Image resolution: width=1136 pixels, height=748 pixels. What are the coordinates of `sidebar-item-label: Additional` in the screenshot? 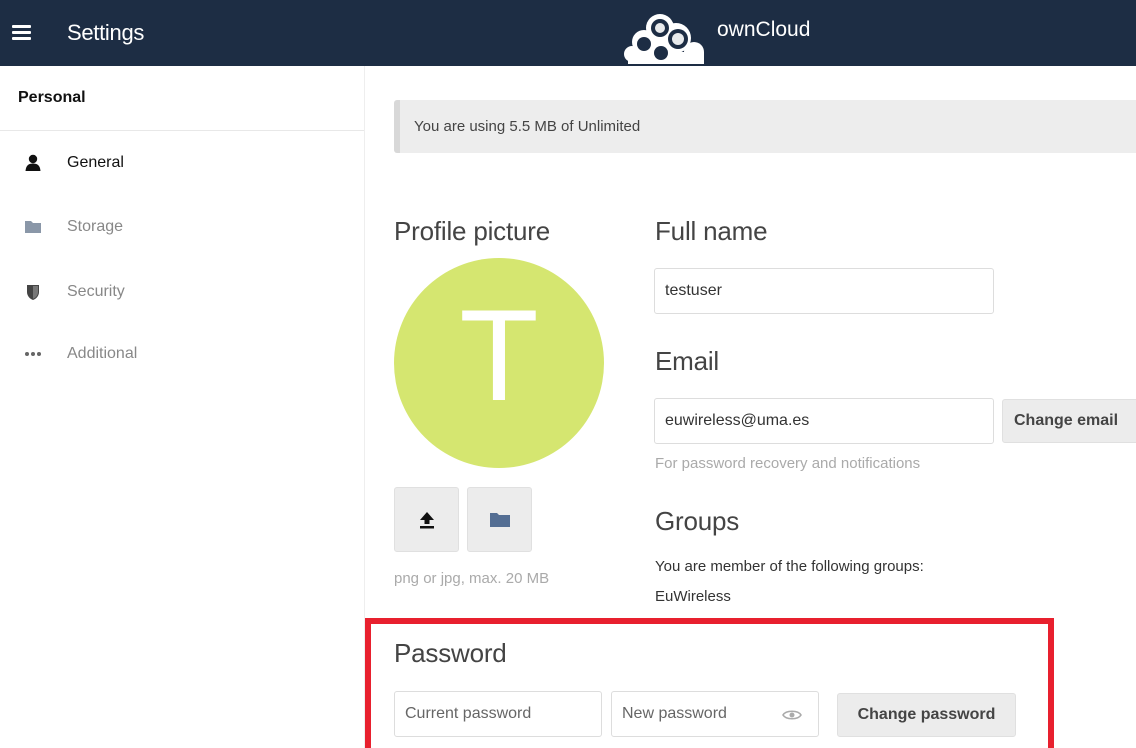 It's located at (102, 353).